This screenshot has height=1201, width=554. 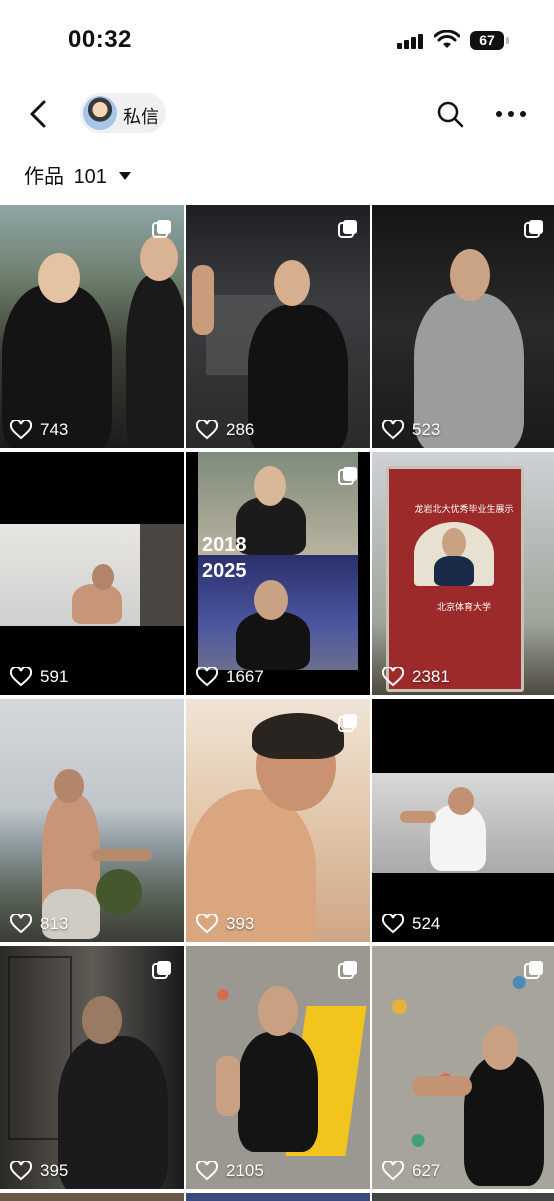 I want to click on like-count: 627, so click(x=411, y=1171).